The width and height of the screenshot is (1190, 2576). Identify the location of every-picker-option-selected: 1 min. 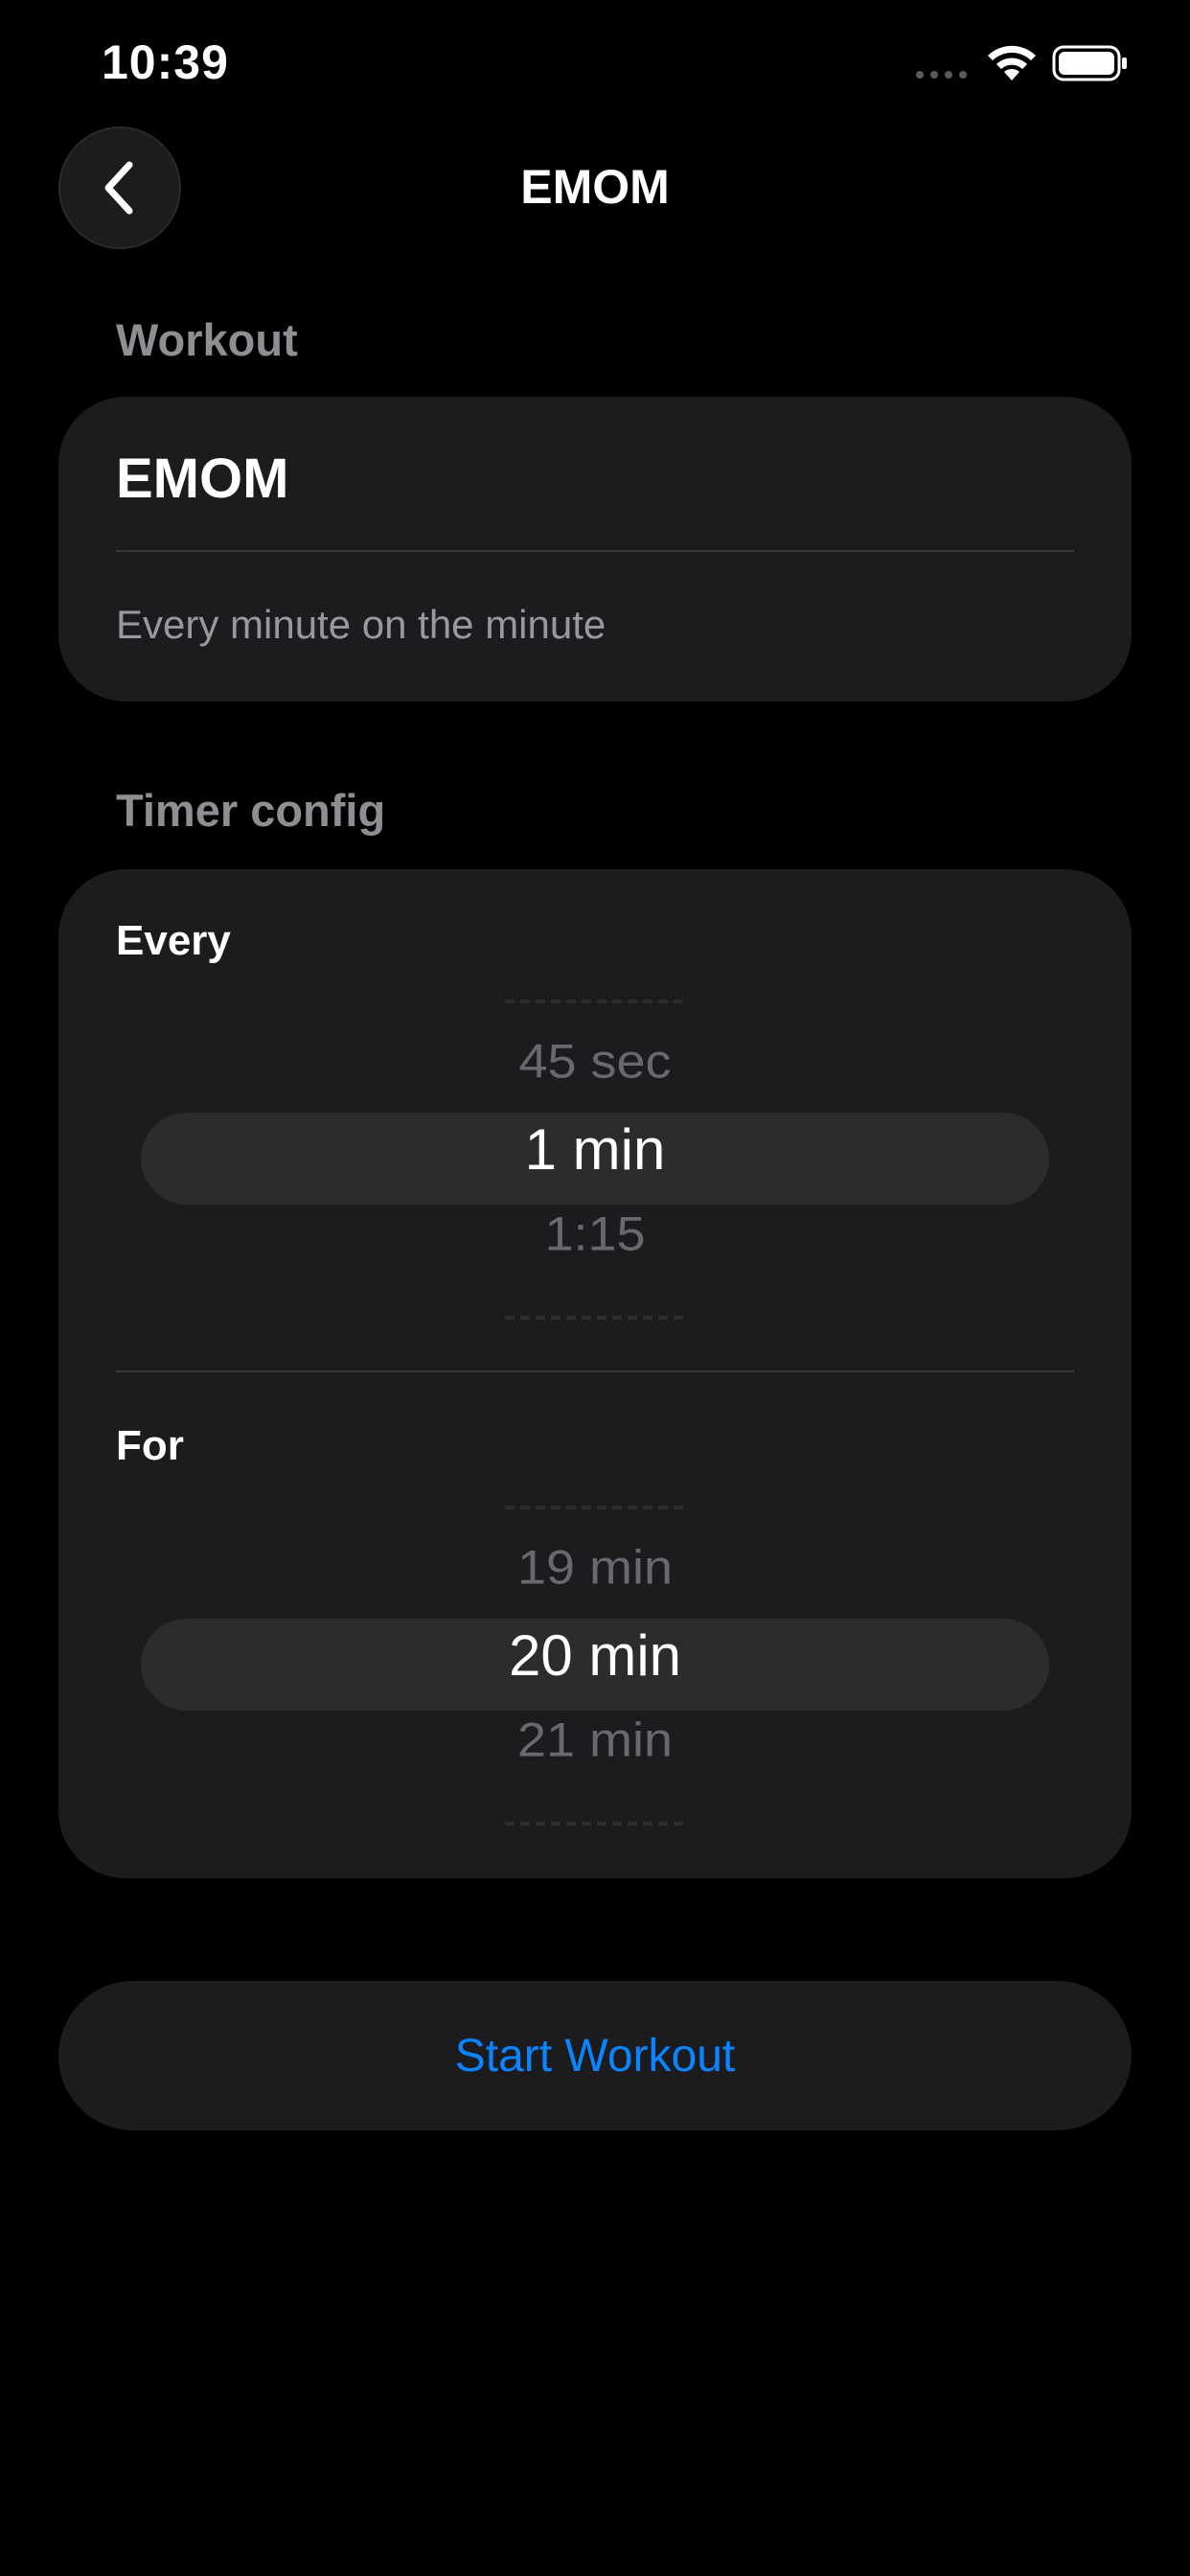
(595, 1149).